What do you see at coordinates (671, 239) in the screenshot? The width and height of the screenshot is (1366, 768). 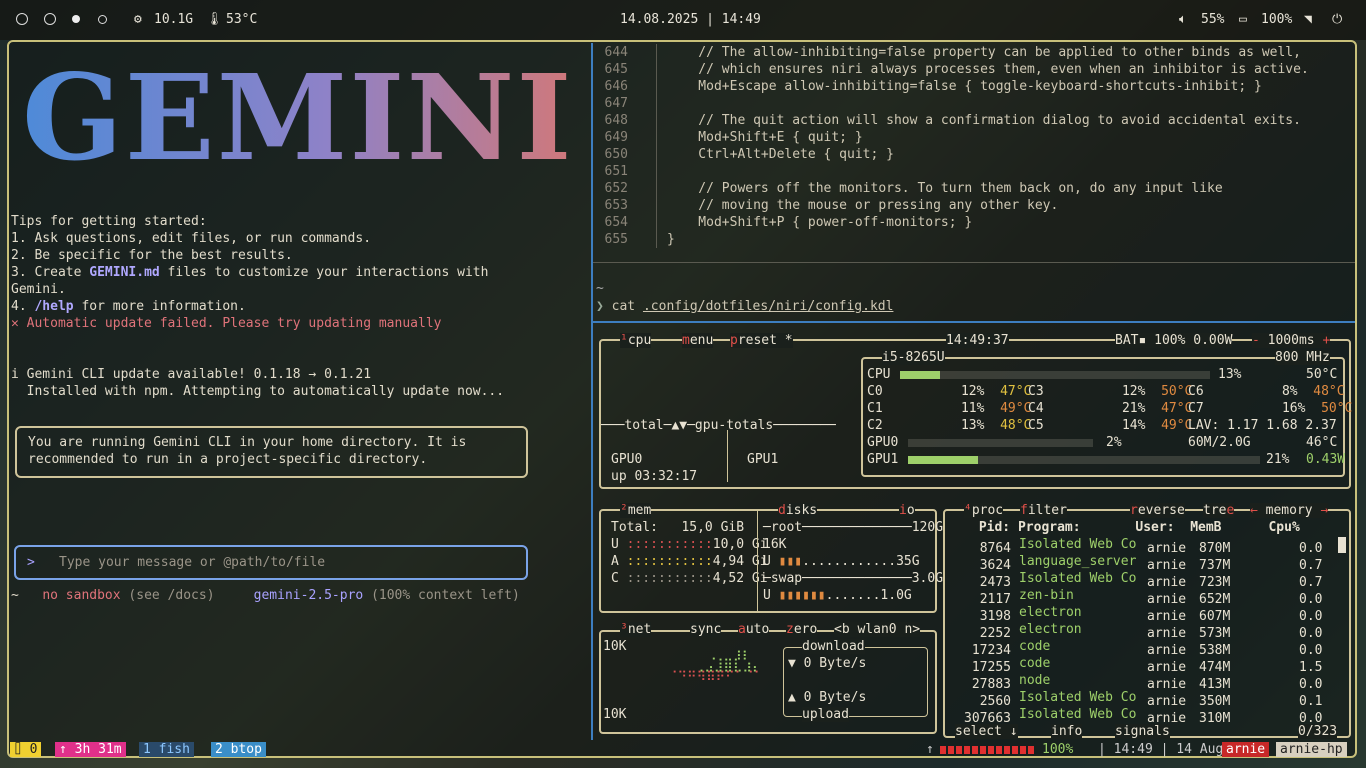 I see `code-line: }` at bounding box center [671, 239].